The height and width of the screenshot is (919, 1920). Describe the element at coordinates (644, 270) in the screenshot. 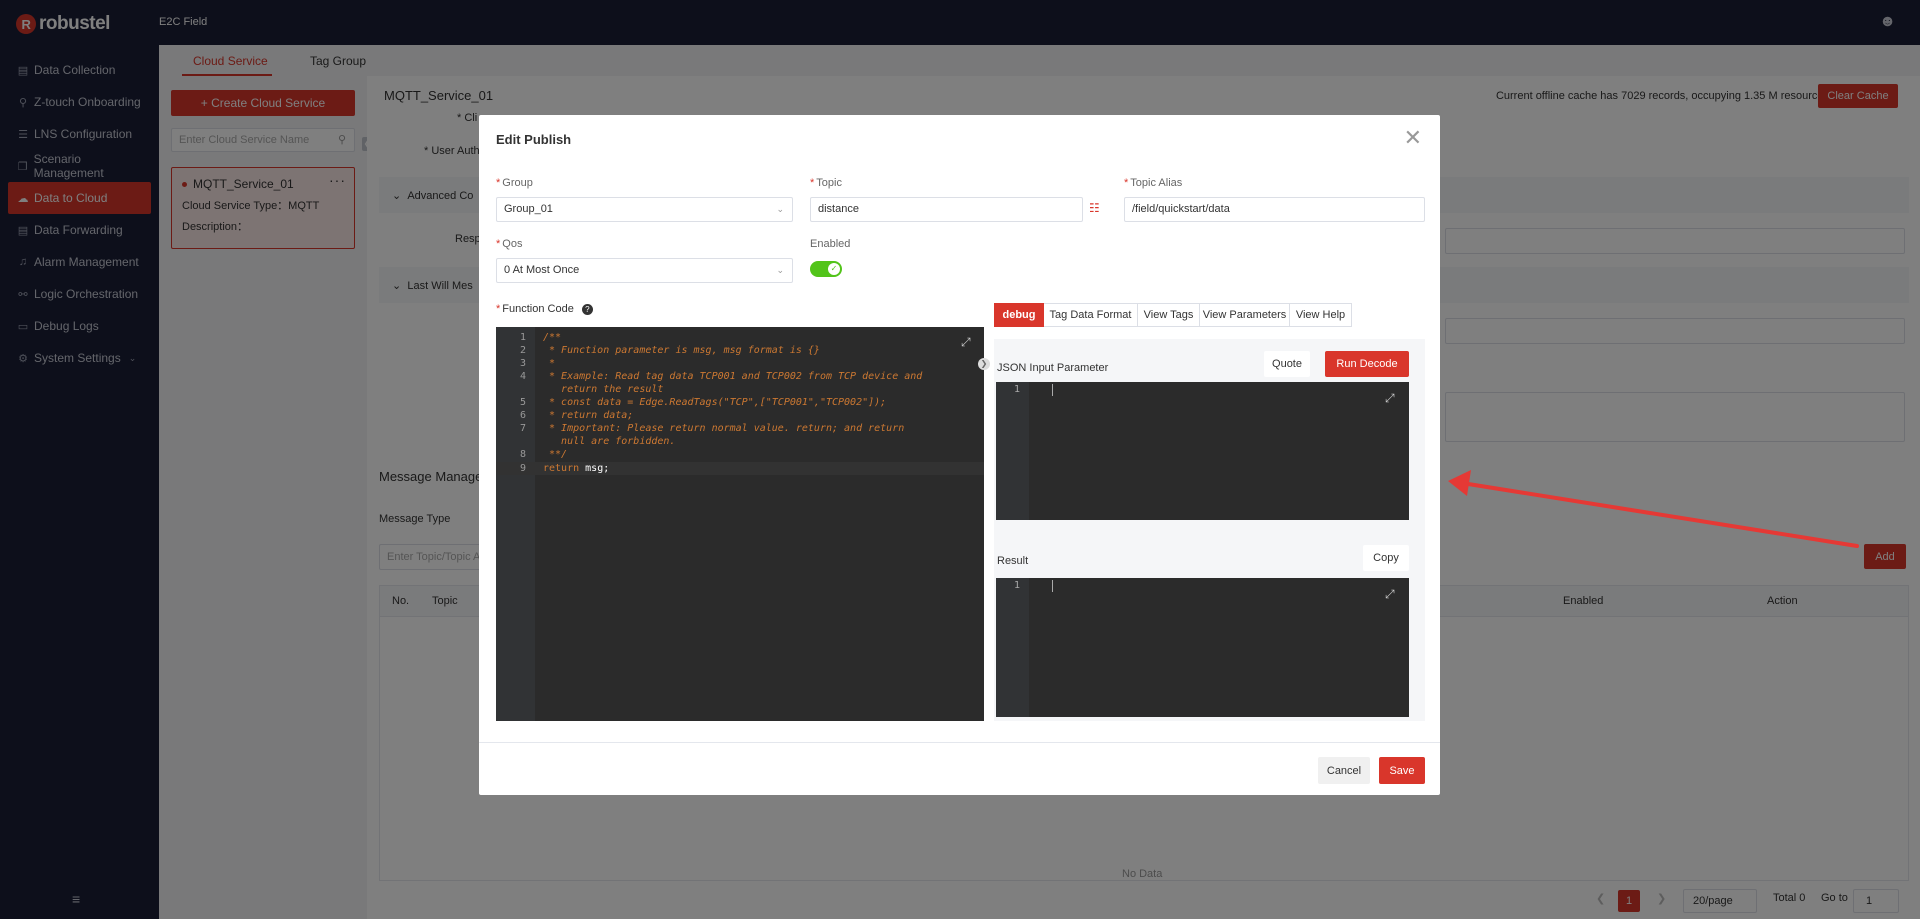

I see `qos-select: 0 At Most Once ⌄` at that location.